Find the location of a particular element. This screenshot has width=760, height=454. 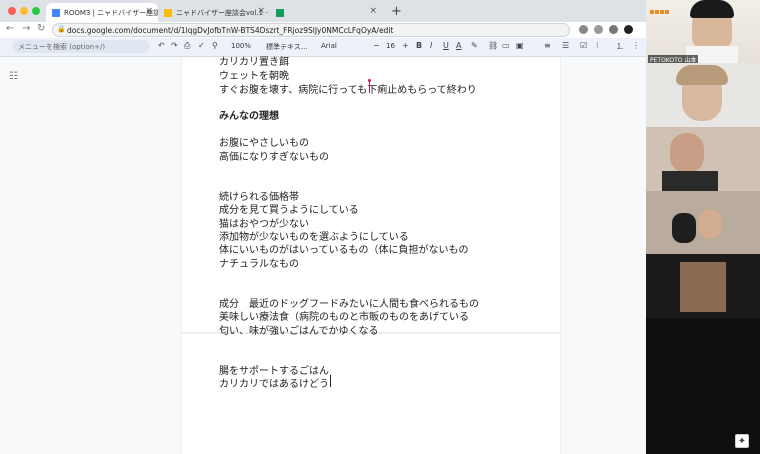

close-window-button is located at coordinates (12, 11).